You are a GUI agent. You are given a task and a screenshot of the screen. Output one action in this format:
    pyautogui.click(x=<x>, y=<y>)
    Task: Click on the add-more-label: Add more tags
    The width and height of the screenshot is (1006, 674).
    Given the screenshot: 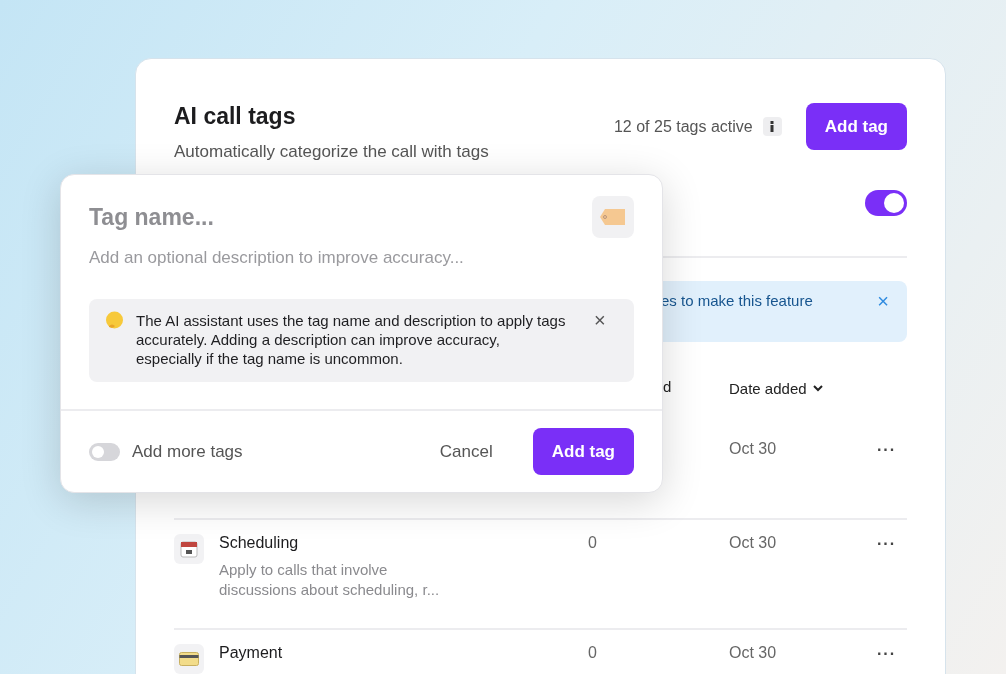 What is the action you would take?
    pyautogui.click(x=188, y=451)
    